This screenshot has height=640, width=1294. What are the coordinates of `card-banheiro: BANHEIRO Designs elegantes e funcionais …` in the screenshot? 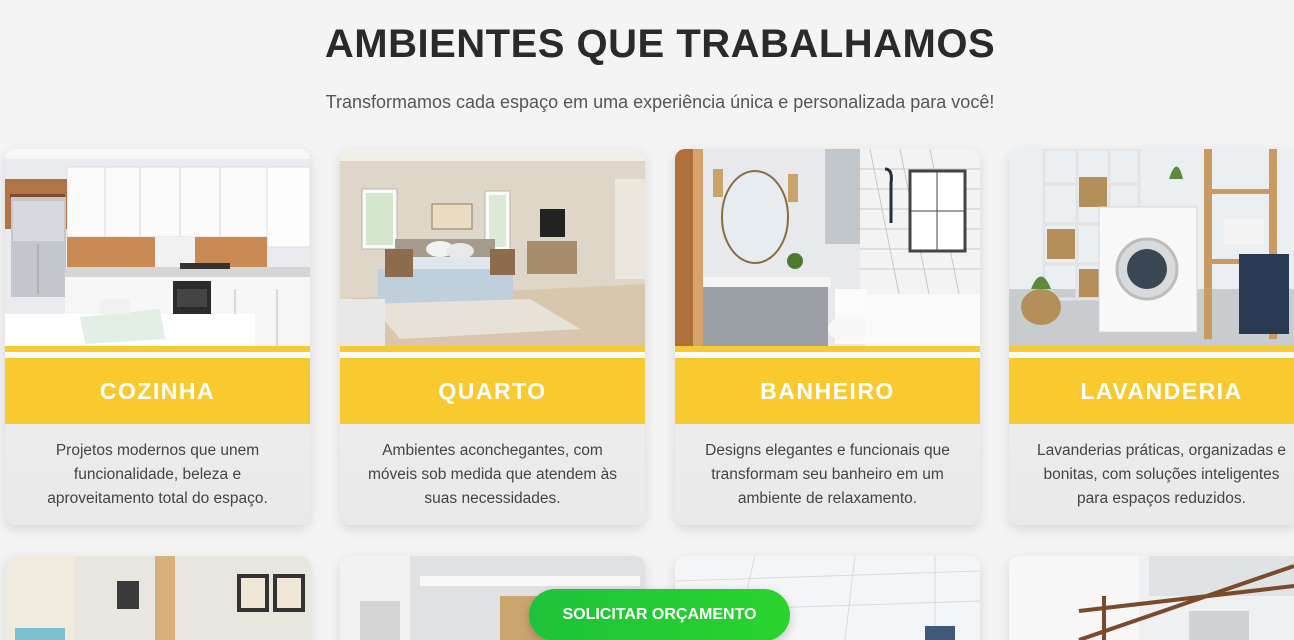 It's located at (827, 337).